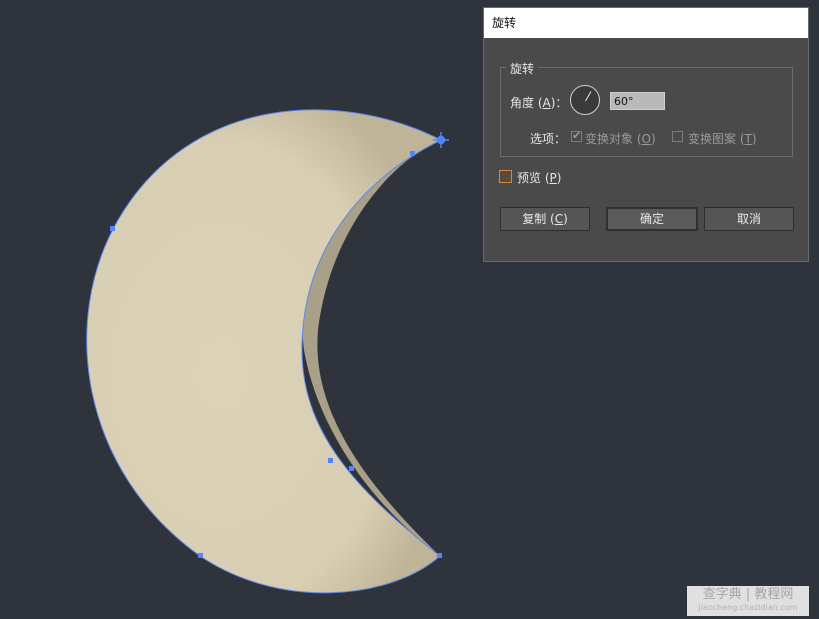 This screenshot has width=819, height=619. What do you see at coordinates (539, 103) in the screenshot?
I see `angle-label: 角度 (A)：` at bounding box center [539, 103].